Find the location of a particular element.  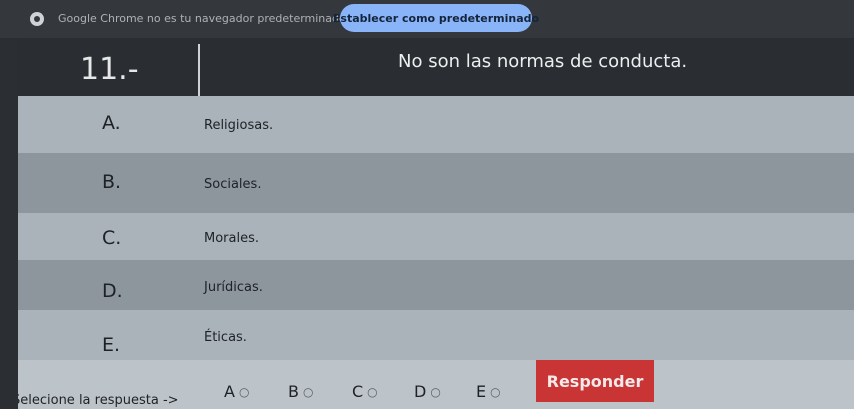

option-letter: D. is located at coordinates (112, 291).